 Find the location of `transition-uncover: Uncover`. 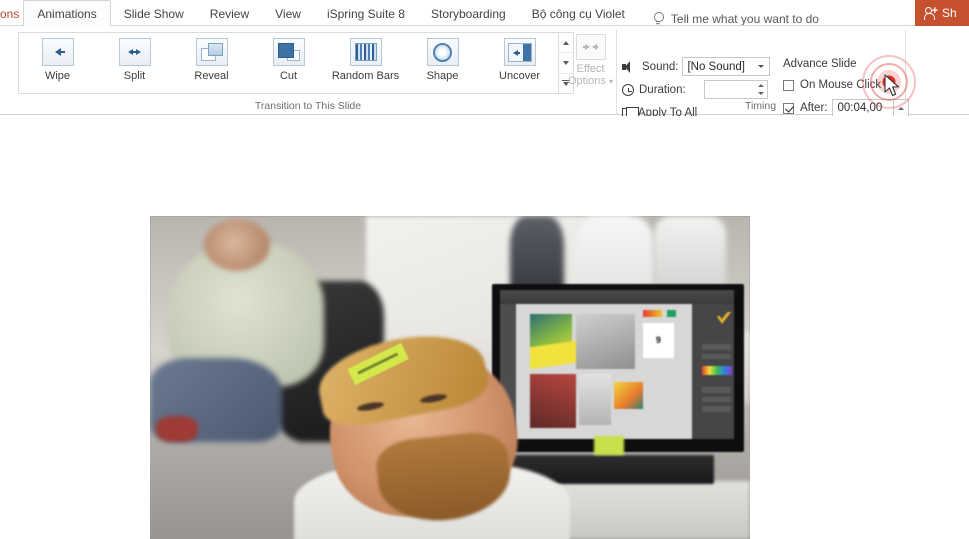

transition-uncover: Uncover is located at coordinates (519, 63).